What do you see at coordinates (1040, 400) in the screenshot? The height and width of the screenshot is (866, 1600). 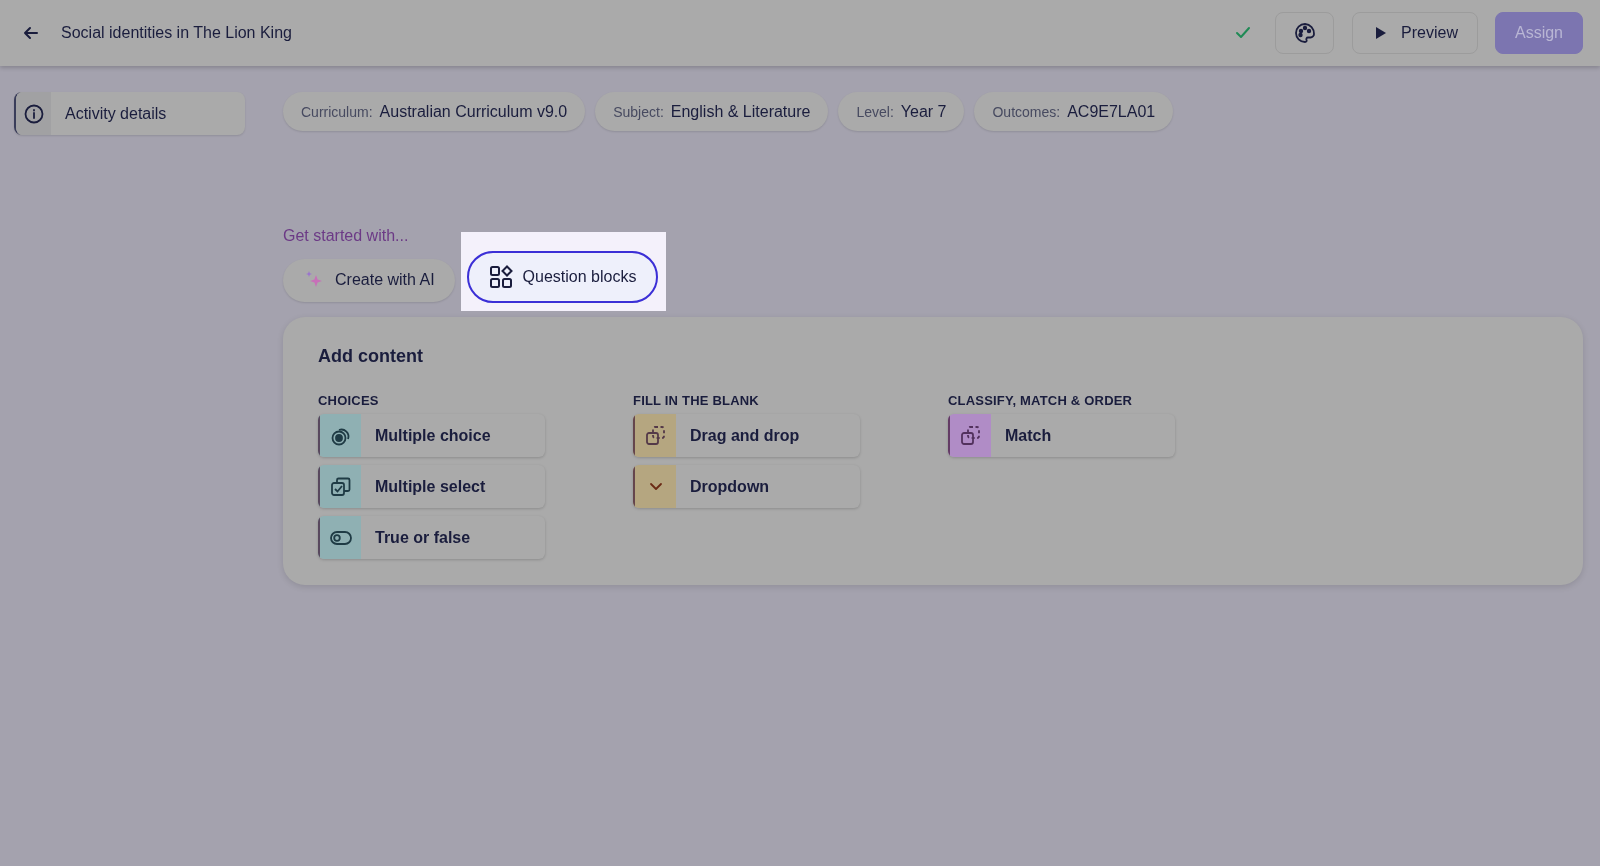 I see `group-heading: CLASSIFY, MATCH & ORDER` at bounding box center [1040, 400].